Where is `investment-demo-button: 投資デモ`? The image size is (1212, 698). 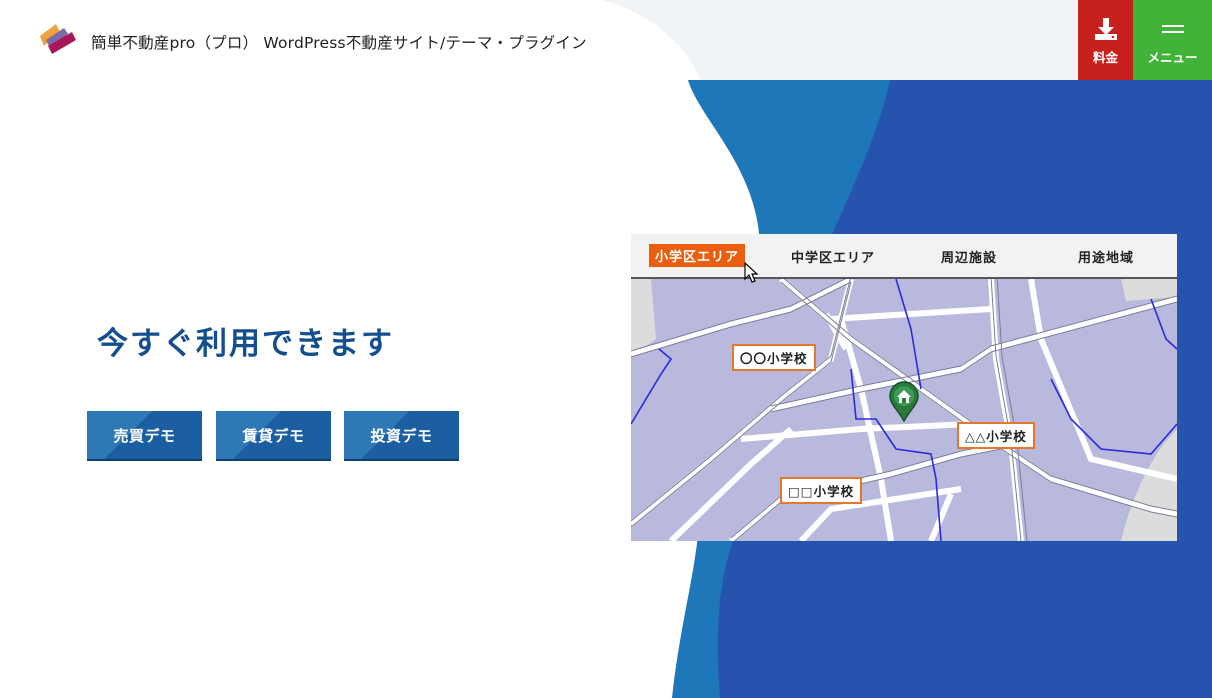
investment-demo-button: 投資デモ is located at coordinates (401, 435).